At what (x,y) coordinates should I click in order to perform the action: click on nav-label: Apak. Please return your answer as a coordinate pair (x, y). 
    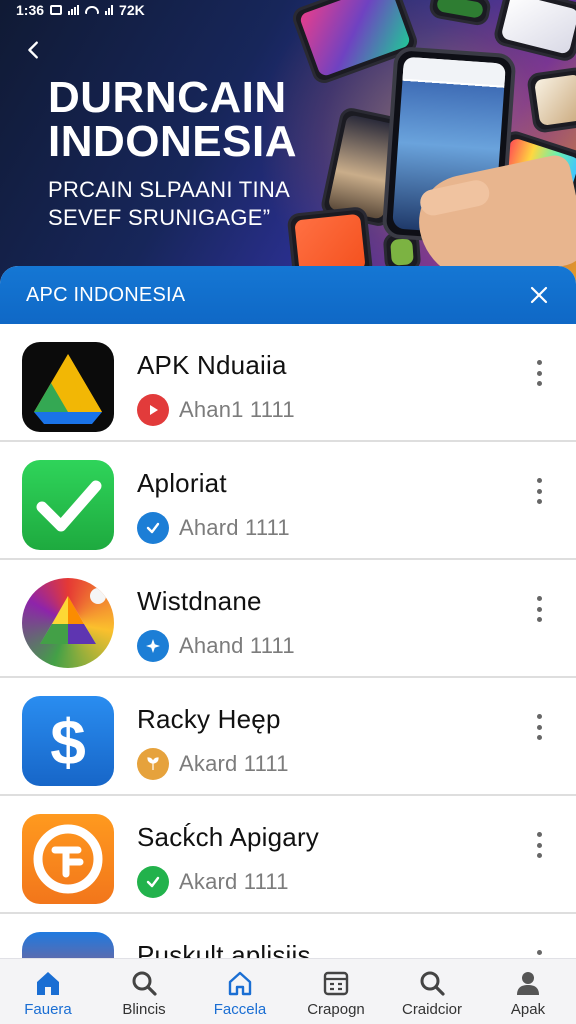
    Looking at the image, I should click on (528, 1009).